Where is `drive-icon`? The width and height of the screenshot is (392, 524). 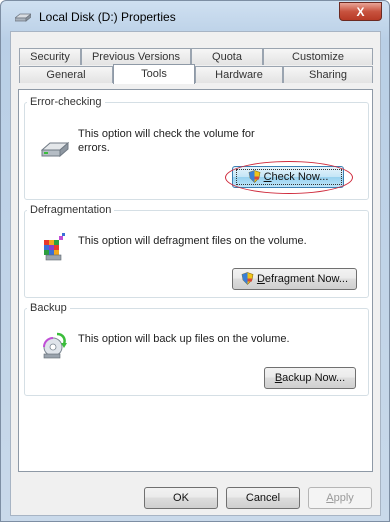 drive-icon is located at coordinates (23, 17).